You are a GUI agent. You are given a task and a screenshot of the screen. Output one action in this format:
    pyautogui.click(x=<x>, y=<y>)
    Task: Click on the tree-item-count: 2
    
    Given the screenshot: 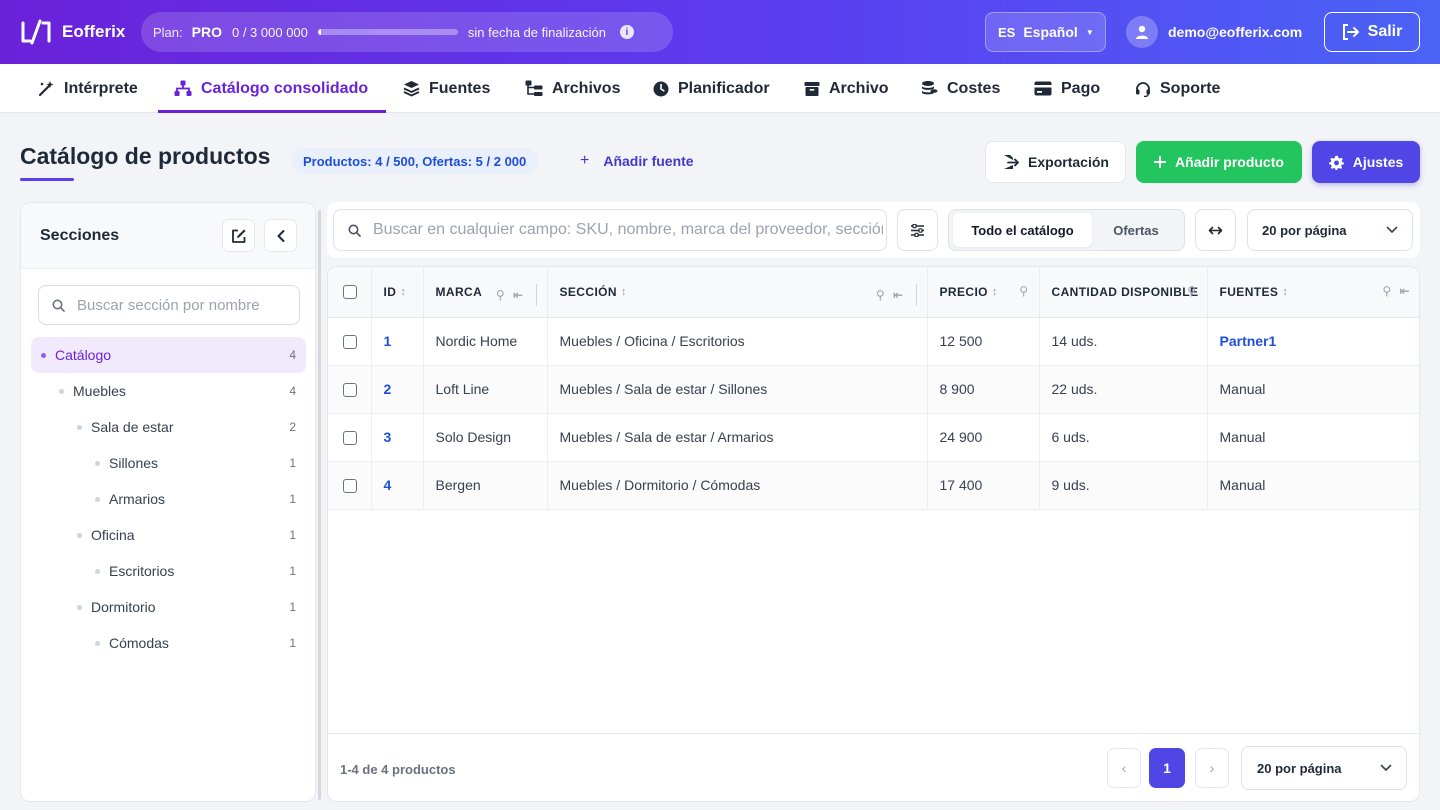 What is the action you would take?
    pyautogui.click(x=292, y=427)
    